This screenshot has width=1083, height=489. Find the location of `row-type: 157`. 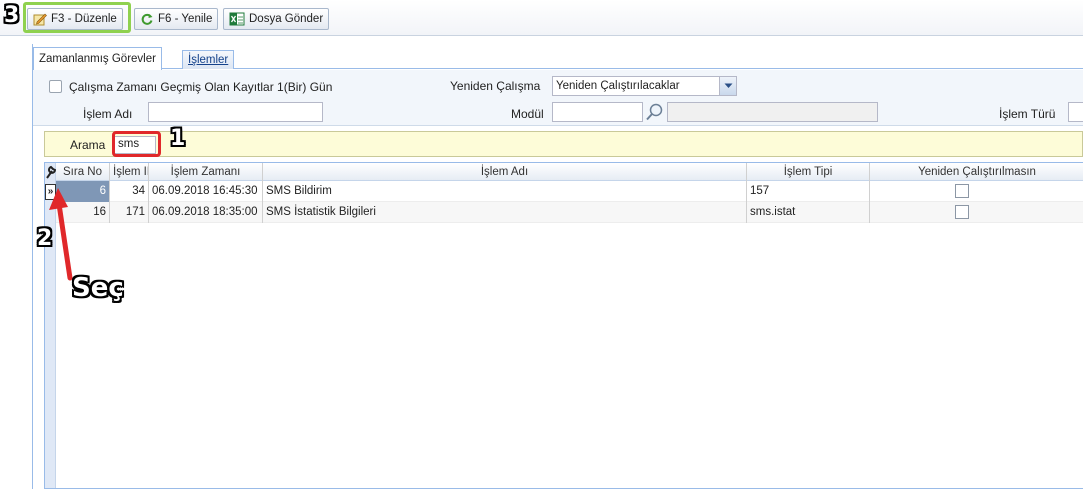

row-type: 157 is located at coordinates (808, 191).